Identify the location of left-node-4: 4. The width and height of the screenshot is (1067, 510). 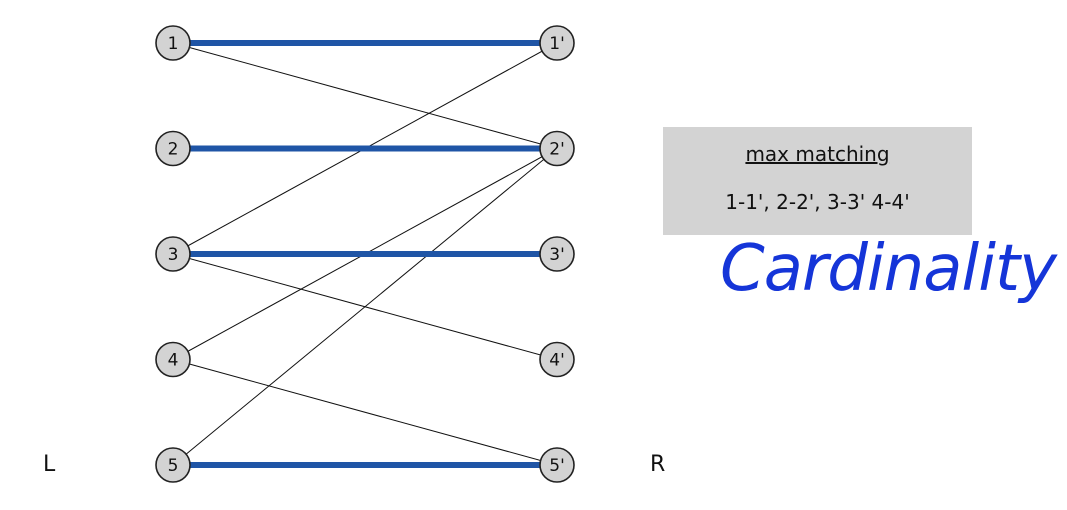
(173, 359).